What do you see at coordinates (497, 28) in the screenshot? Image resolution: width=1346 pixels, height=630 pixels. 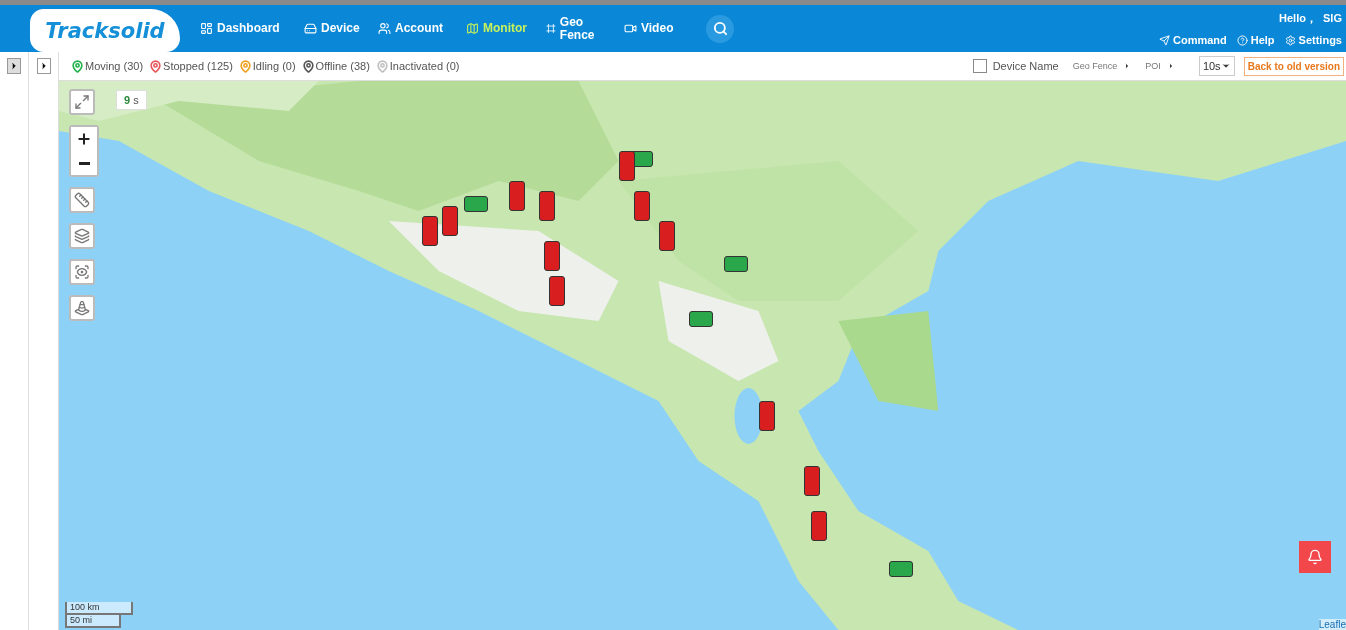 I see `nav-tab: Monitor` at bounding box center [497, 28].